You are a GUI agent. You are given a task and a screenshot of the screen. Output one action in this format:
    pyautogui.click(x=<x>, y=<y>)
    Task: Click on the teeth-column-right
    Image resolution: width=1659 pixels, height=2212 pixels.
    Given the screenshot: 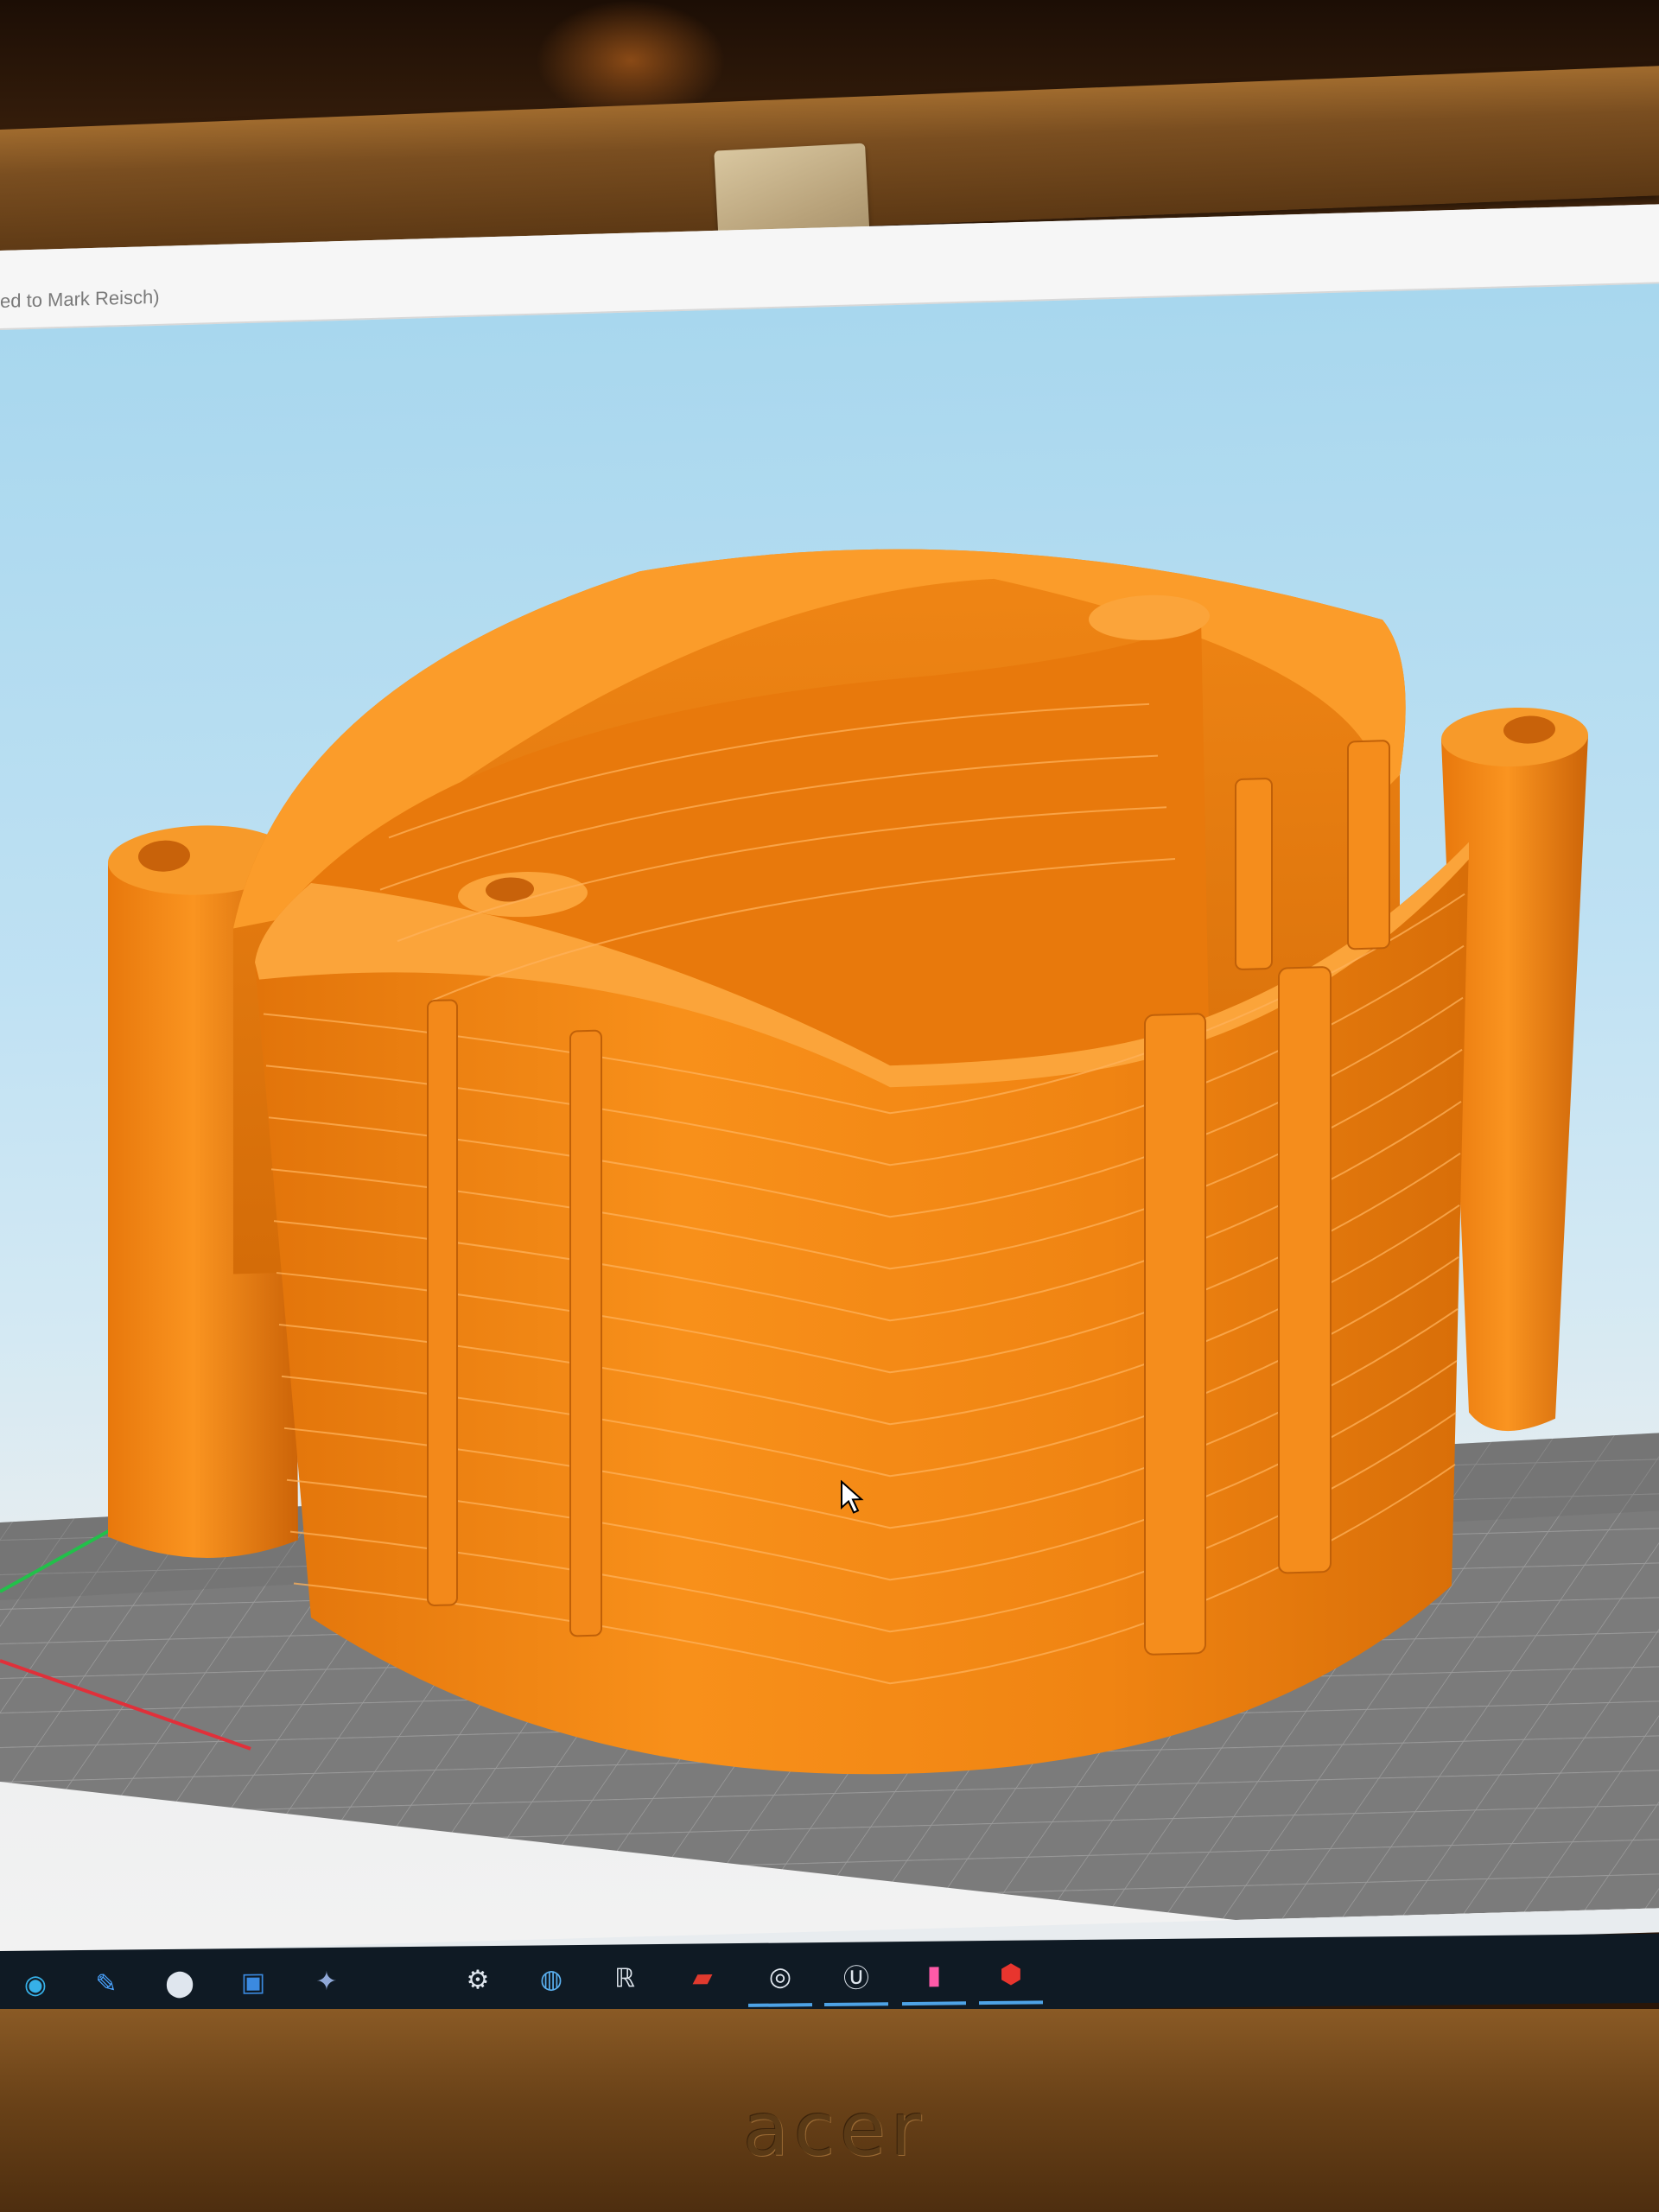 What is the action you would take?
    pyautogui.click(x=1305, y=1270)
    